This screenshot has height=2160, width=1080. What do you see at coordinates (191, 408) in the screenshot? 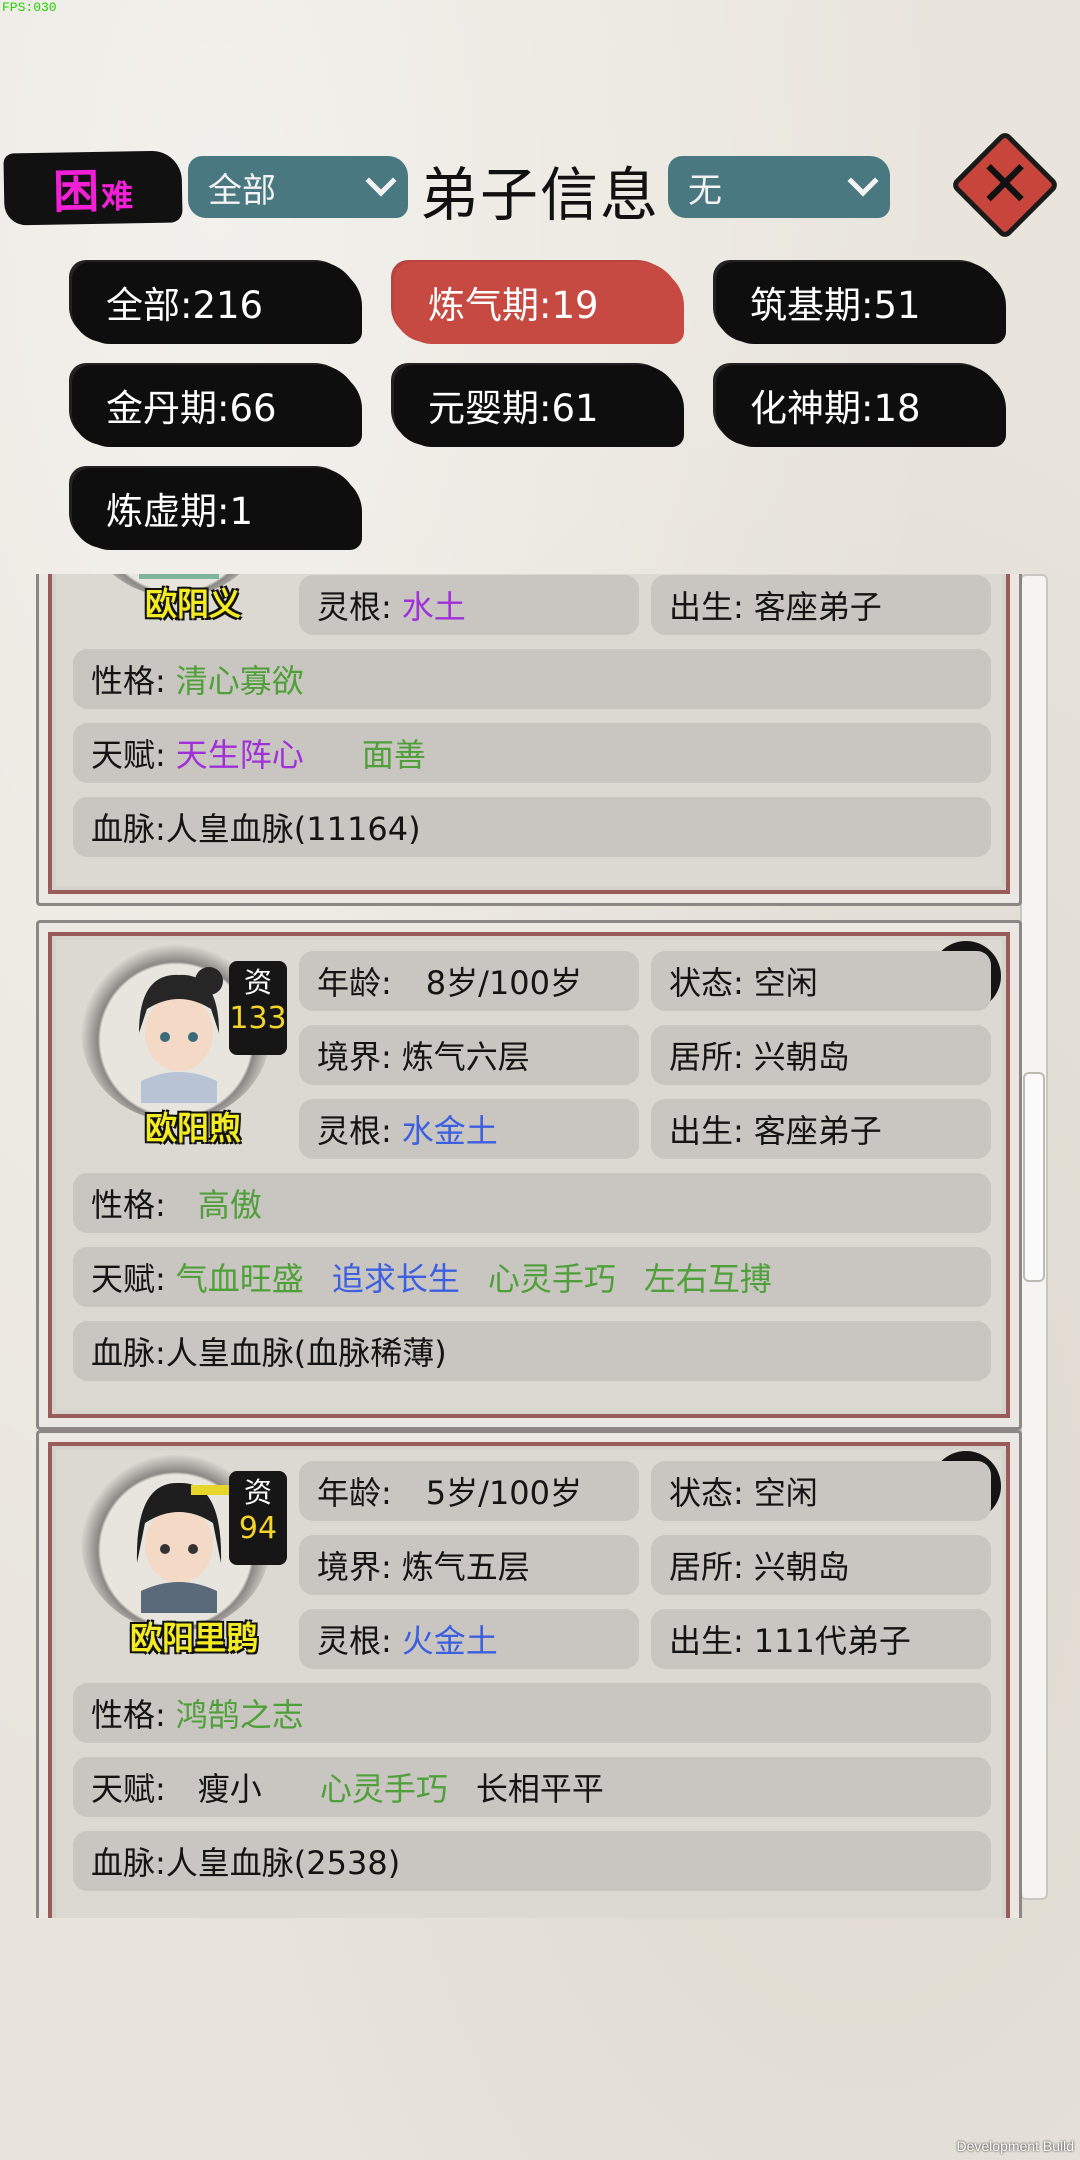
I see `realm-filter-label: 金丹期:66` at bounding box center [191, 408].